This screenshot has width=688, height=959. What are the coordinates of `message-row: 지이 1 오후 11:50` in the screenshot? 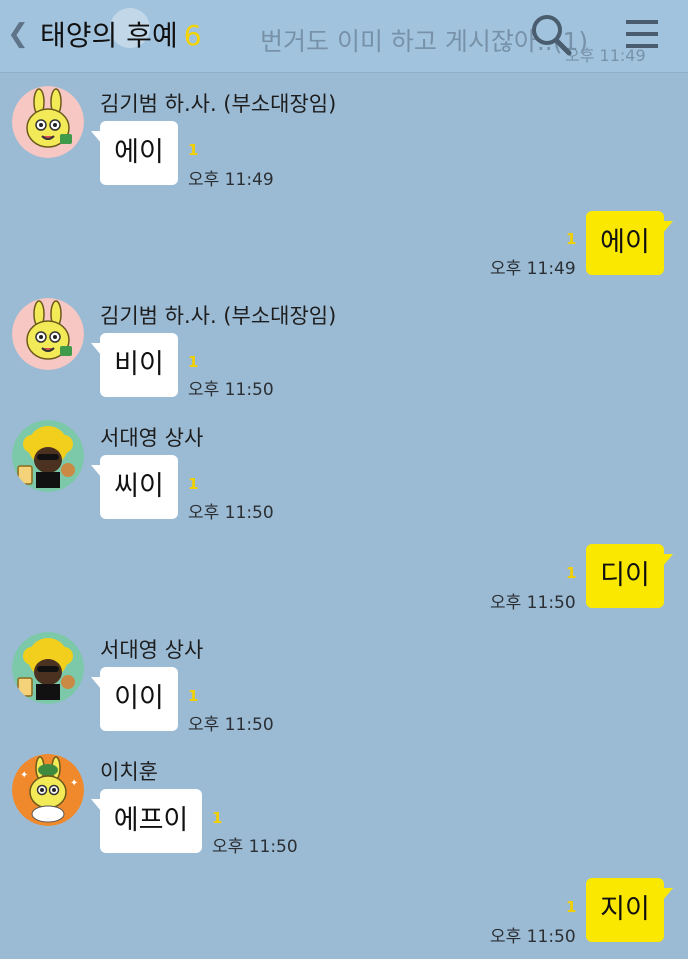 It's located at (344, 914).